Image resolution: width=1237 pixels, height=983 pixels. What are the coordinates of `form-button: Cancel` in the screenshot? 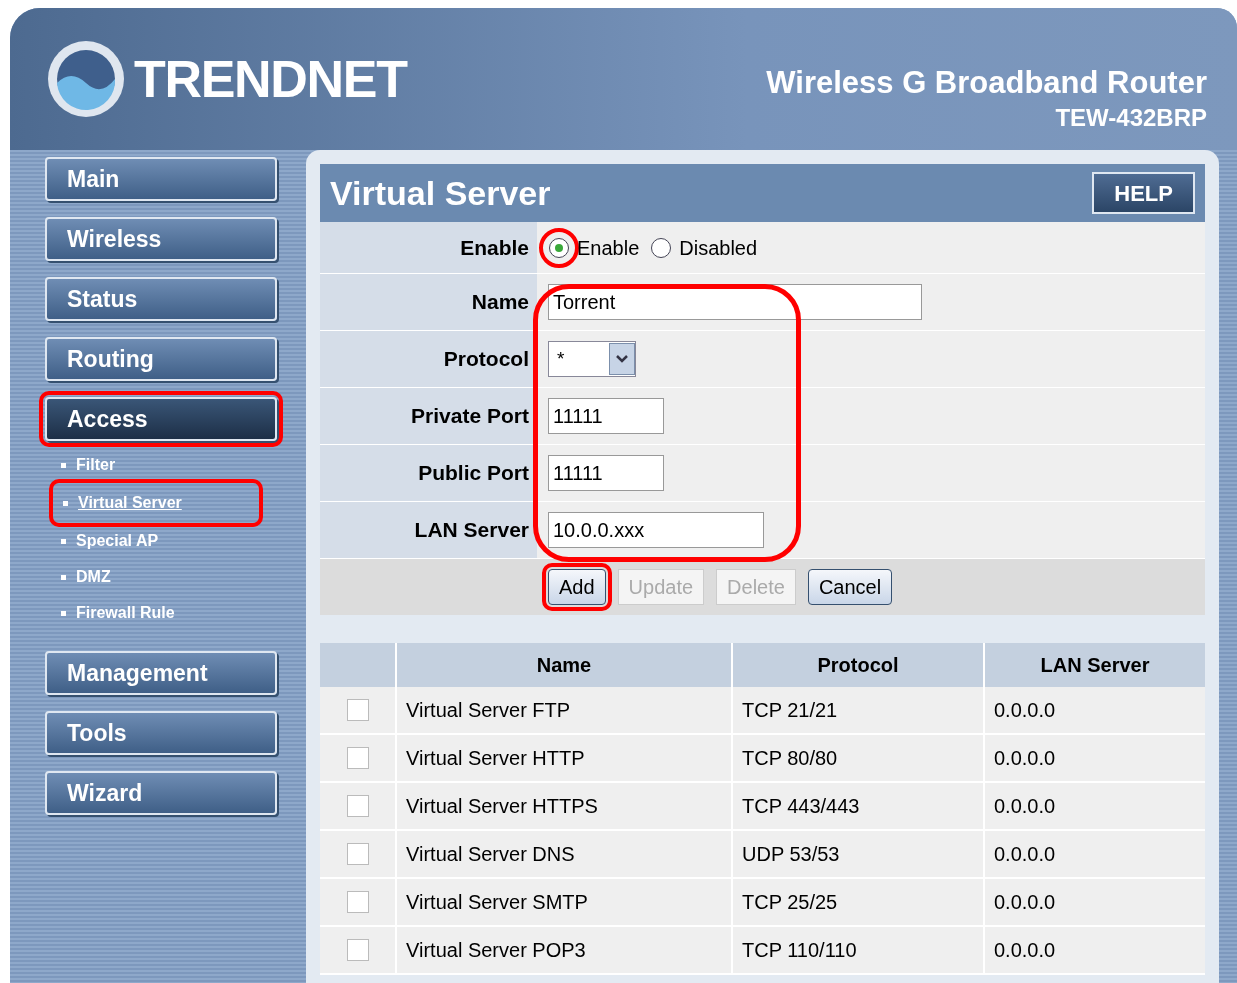 It's located at (850, 587).